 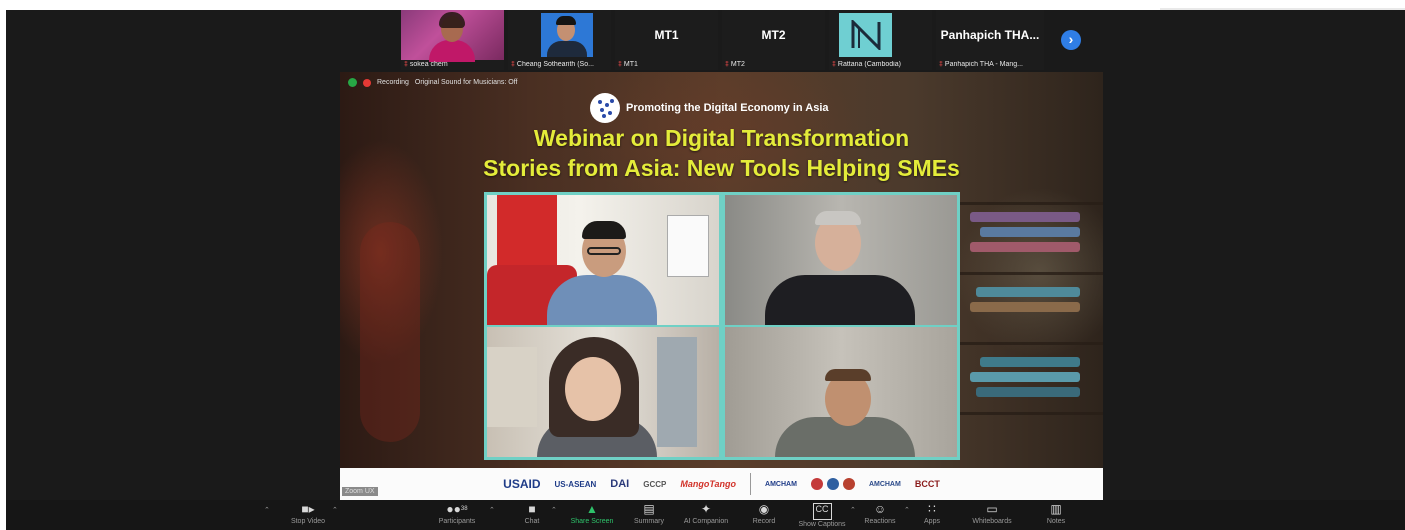 I want to click on participant-tile: ‡ Rattana (Cambodia), so click(x=880, y=40).